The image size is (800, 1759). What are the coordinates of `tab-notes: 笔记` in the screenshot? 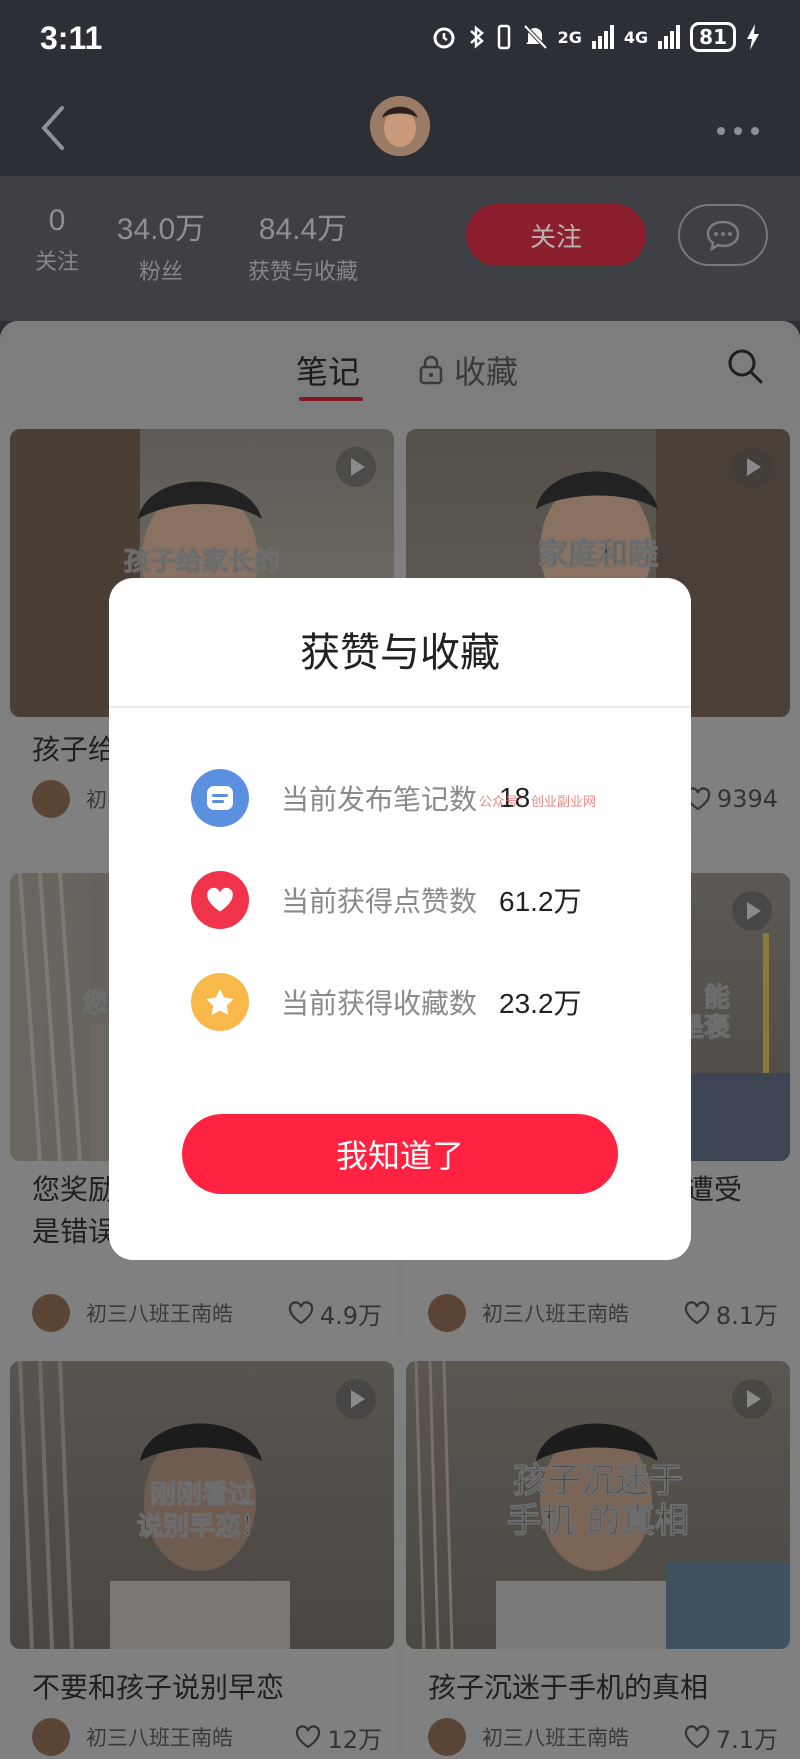 It's located at (328, 370).